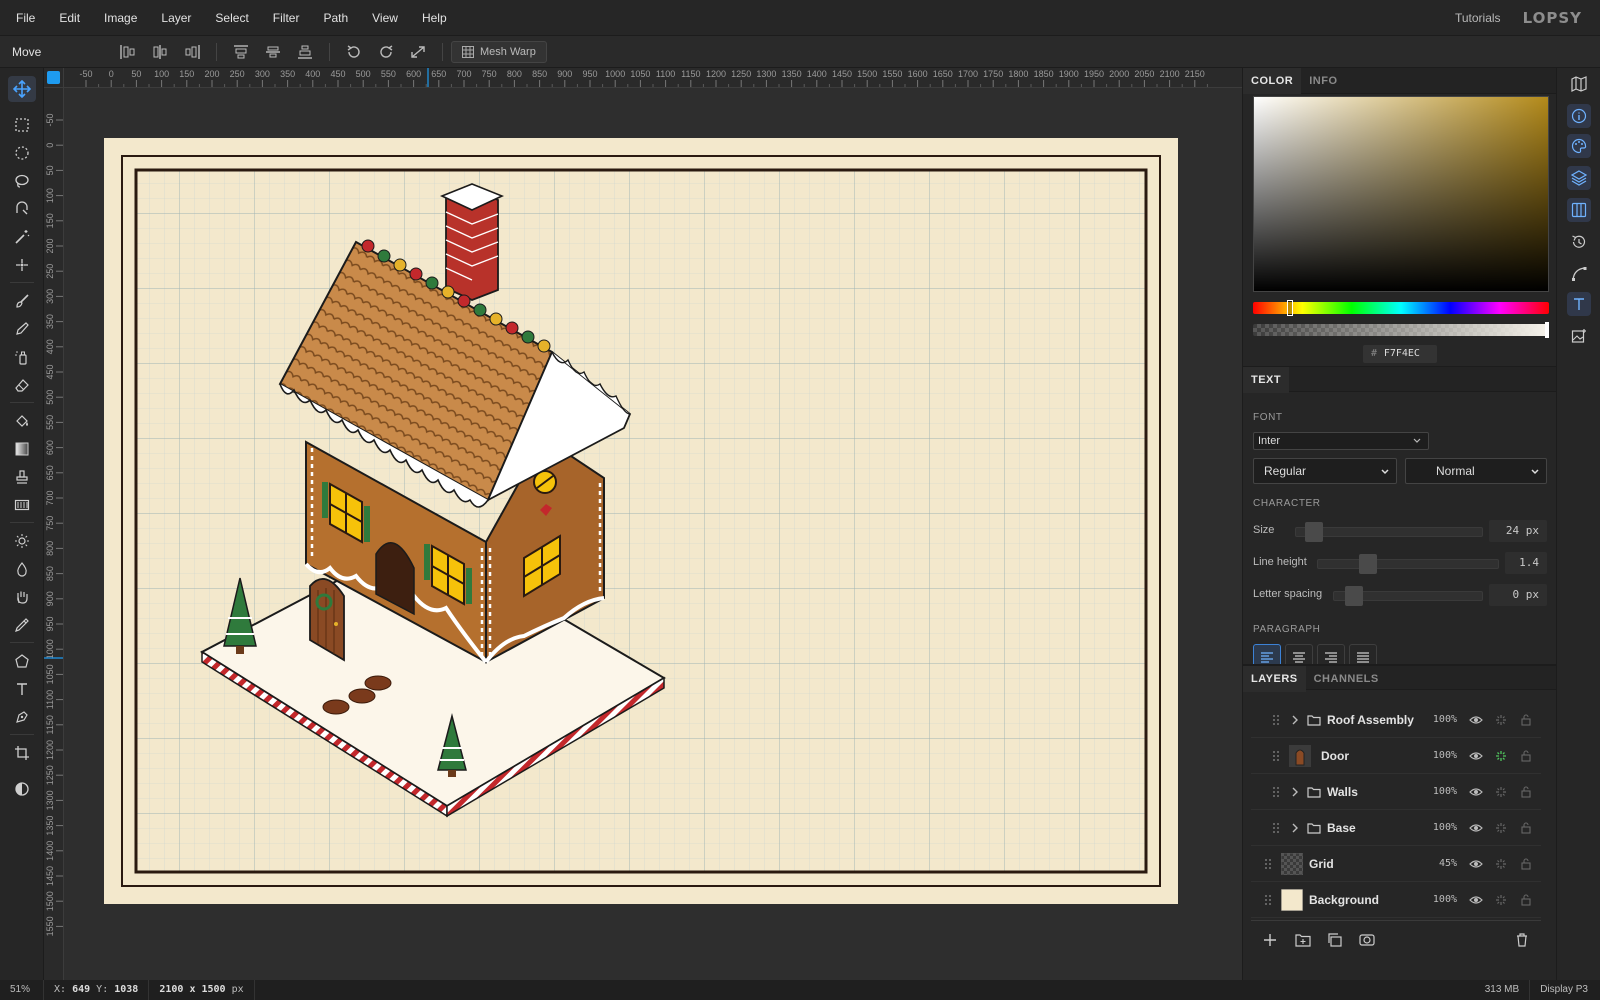 The width and height of the screenshot is (1600, 1000). What do you see at coordinates (1396, 756) in the screenshot?
I see `layer-door: Door 100%` at bounding box center [1396, 756].